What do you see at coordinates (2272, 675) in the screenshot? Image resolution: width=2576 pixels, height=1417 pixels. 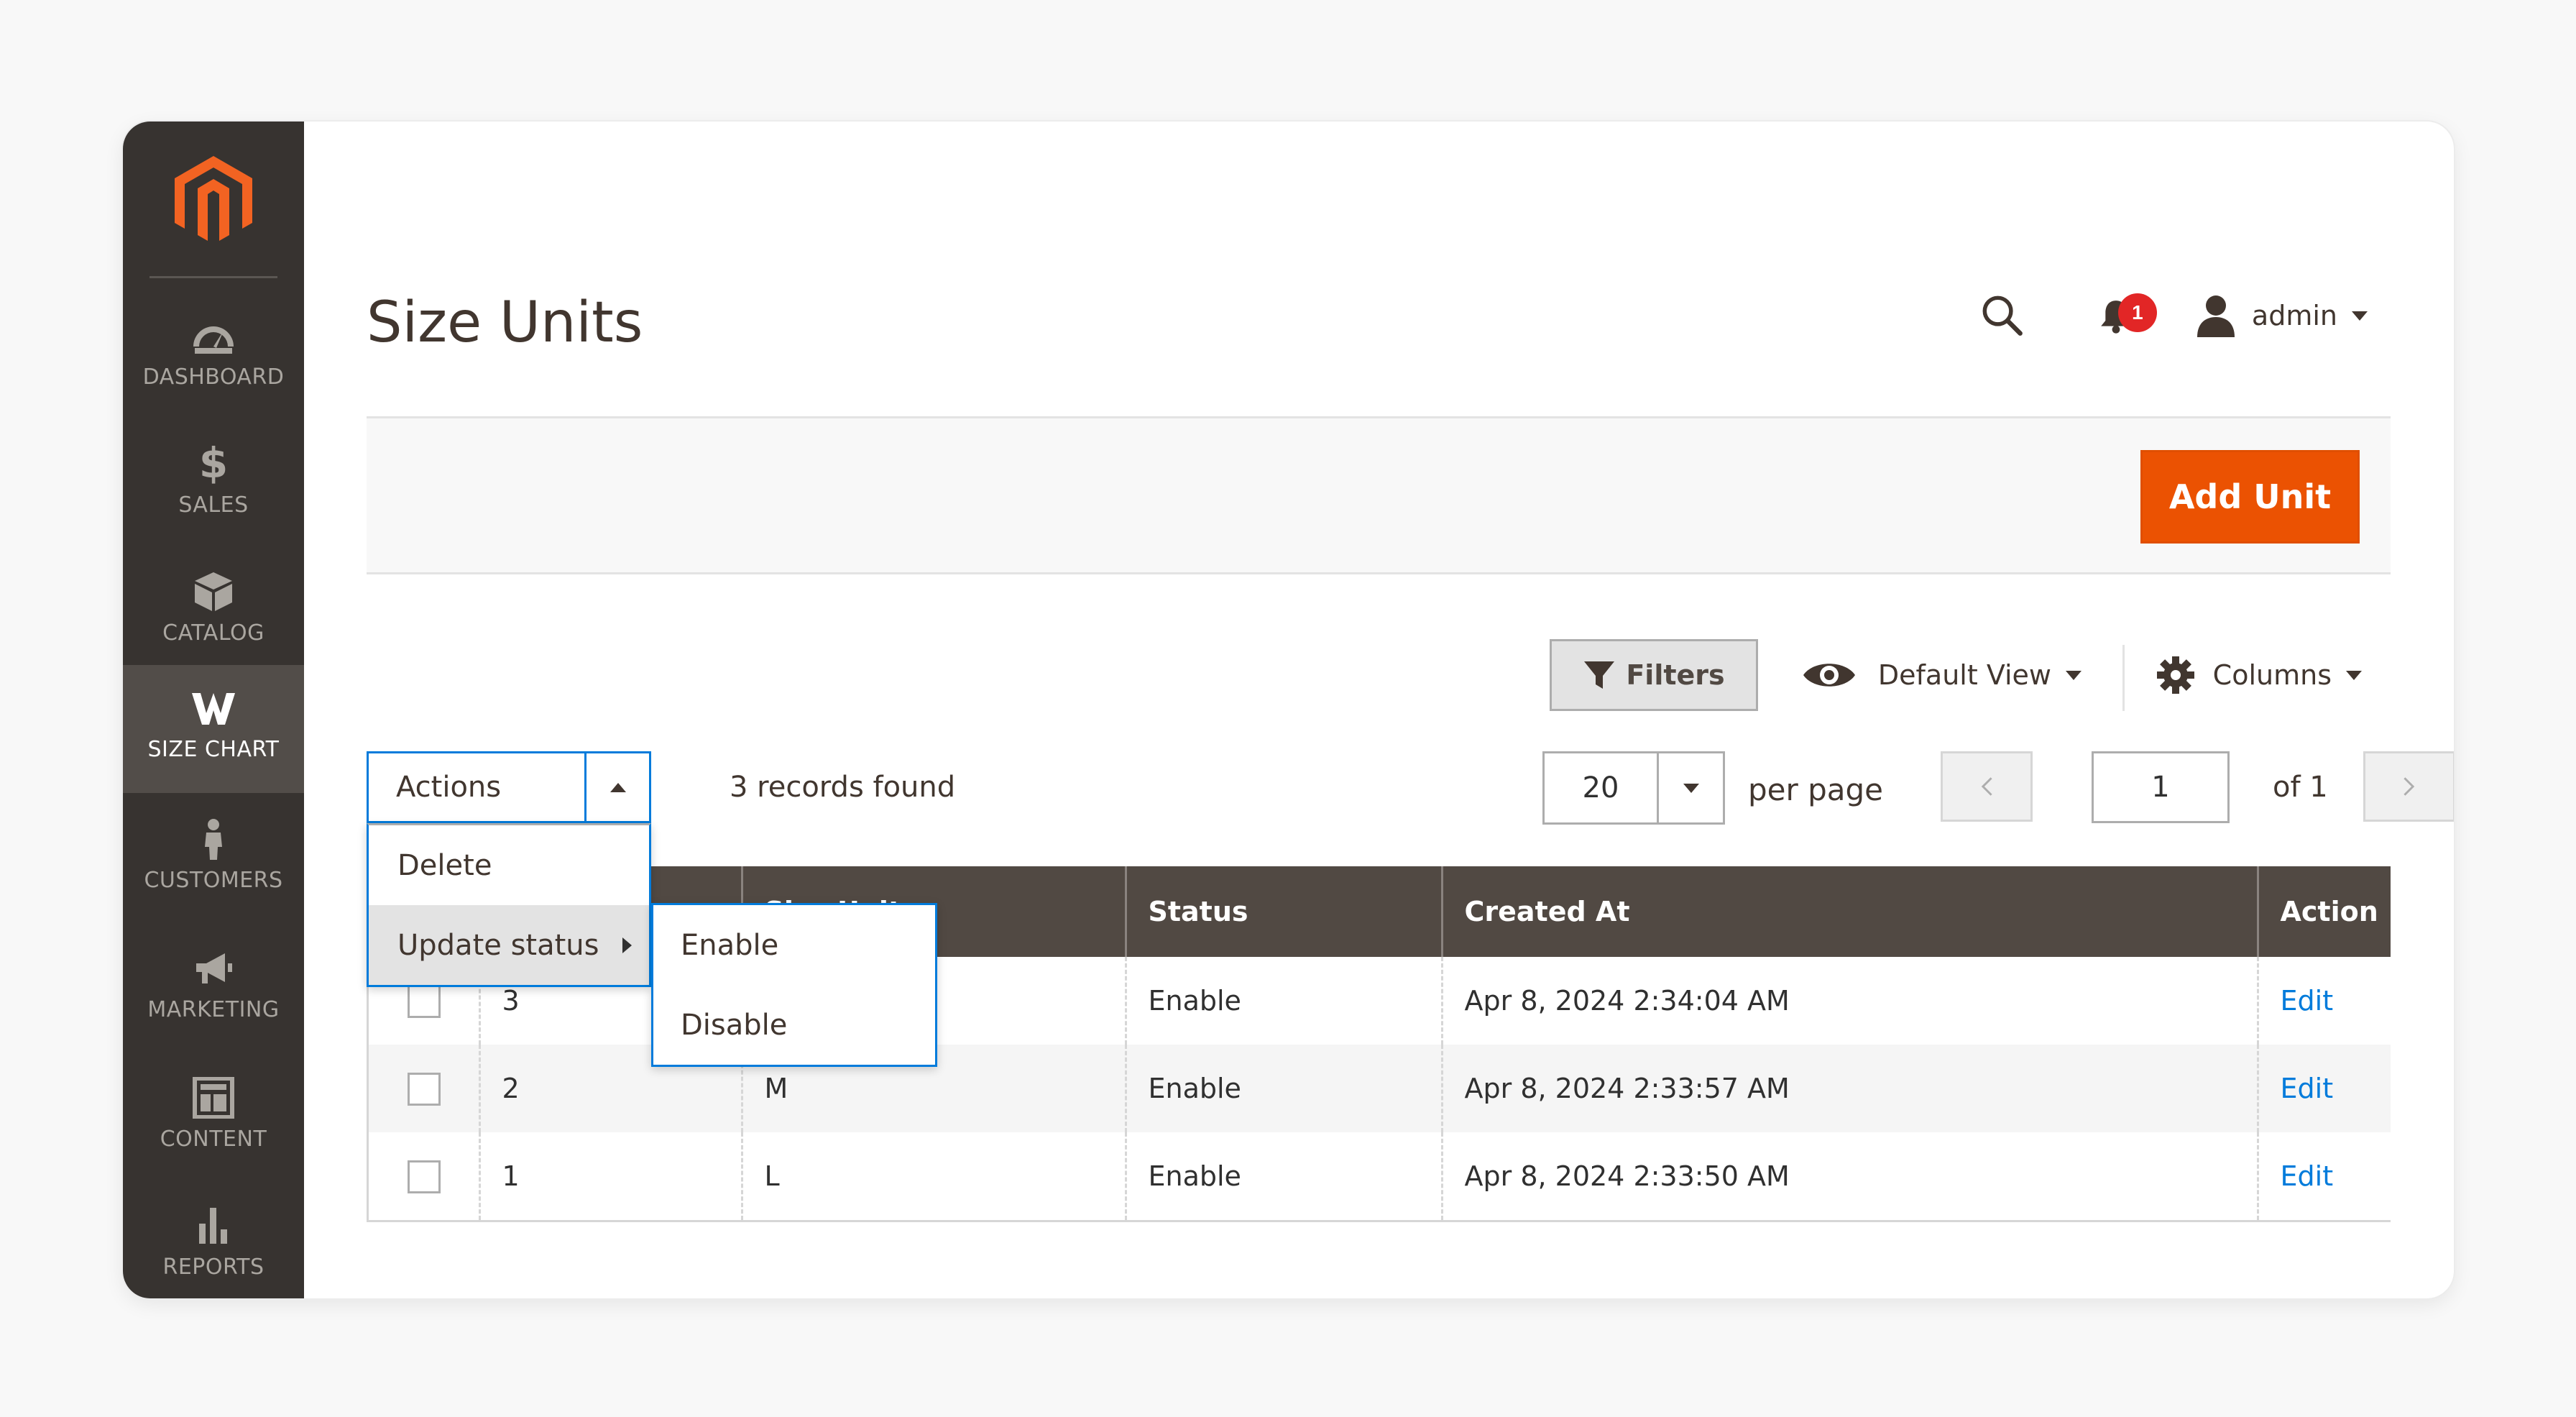 I see `columns-label: Columns` at bounding box center [2272, 675].